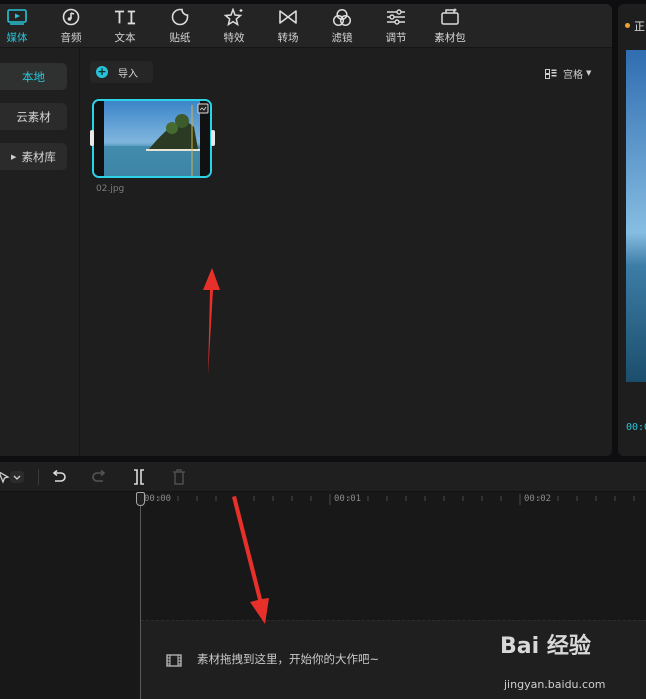 This screenshot has width=646, height=699. I want to click on timeline-toolbar, so click(323, 477).